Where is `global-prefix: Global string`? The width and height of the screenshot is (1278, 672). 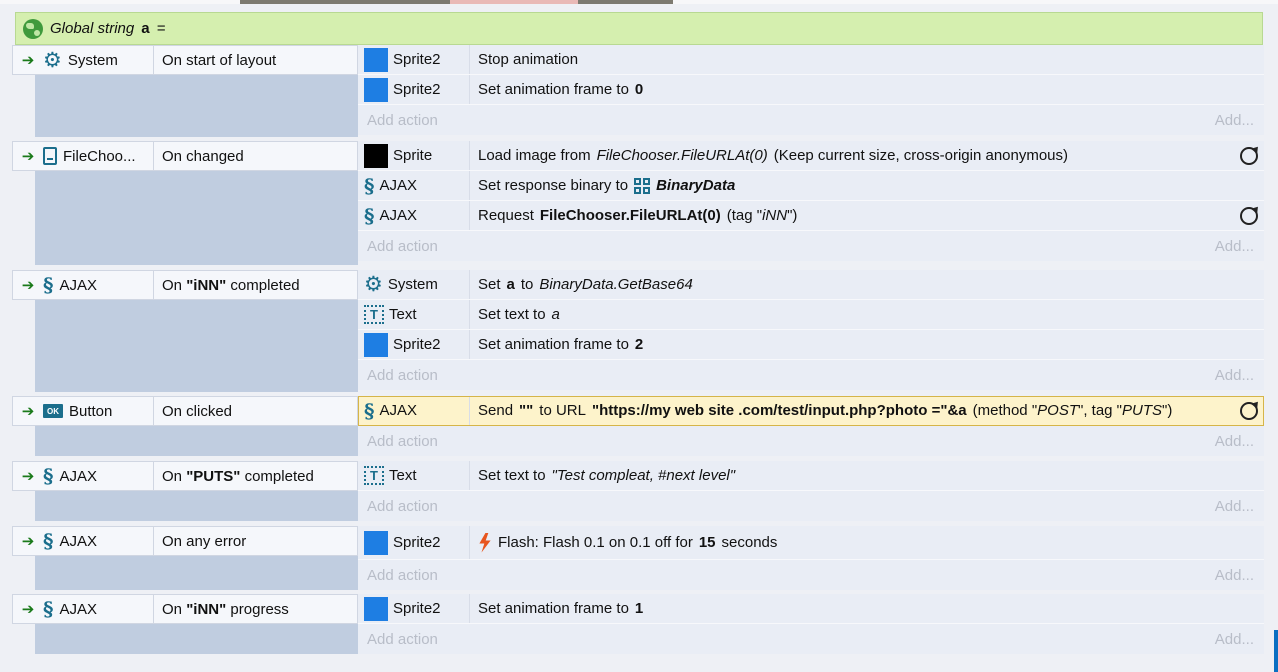 global-prefix: Global string is located at coordinates (92, 28).